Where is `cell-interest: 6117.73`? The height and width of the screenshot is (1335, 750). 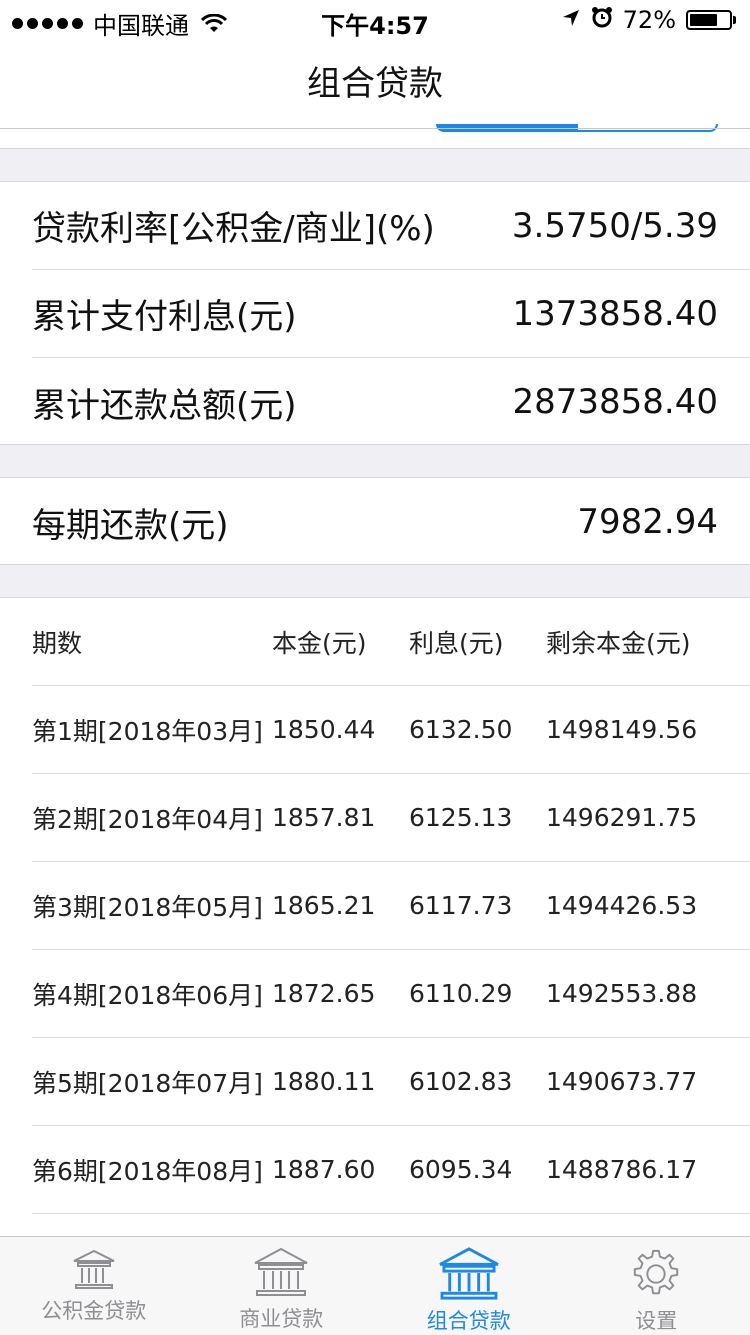 cell-interest: 6117.73 is located at coordinates (477, 905).